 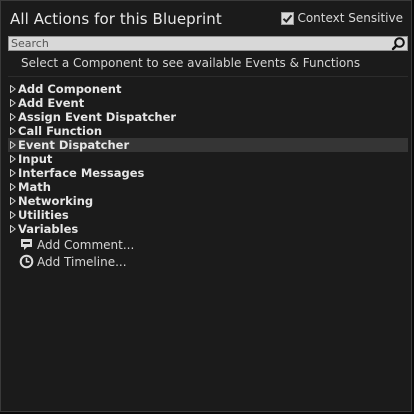 I want to click on clock-icon, so click(x=26, y=262).